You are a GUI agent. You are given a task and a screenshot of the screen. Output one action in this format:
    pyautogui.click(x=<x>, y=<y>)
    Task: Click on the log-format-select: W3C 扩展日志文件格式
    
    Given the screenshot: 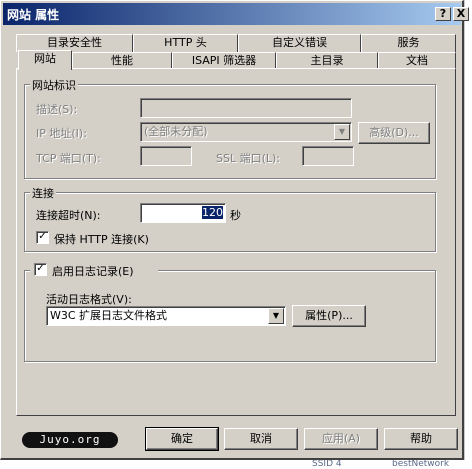 What is the action you would take?
    pyautogui.click(x=166, y=316)
    